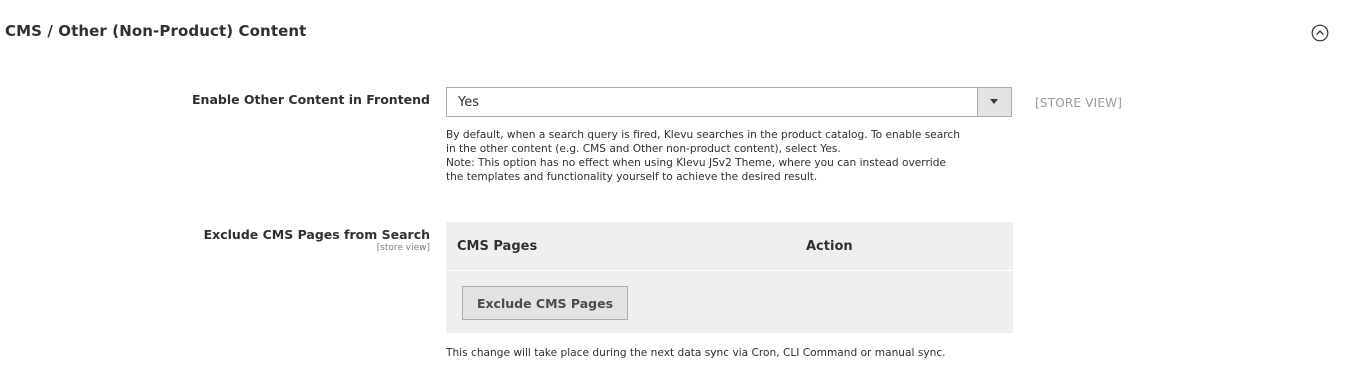 The width and height of the screenshot is (1366, 391). Describe the element at coordinates (1320, 33) in the screenshot. I see `chevron-up-circle-icon` at that location.